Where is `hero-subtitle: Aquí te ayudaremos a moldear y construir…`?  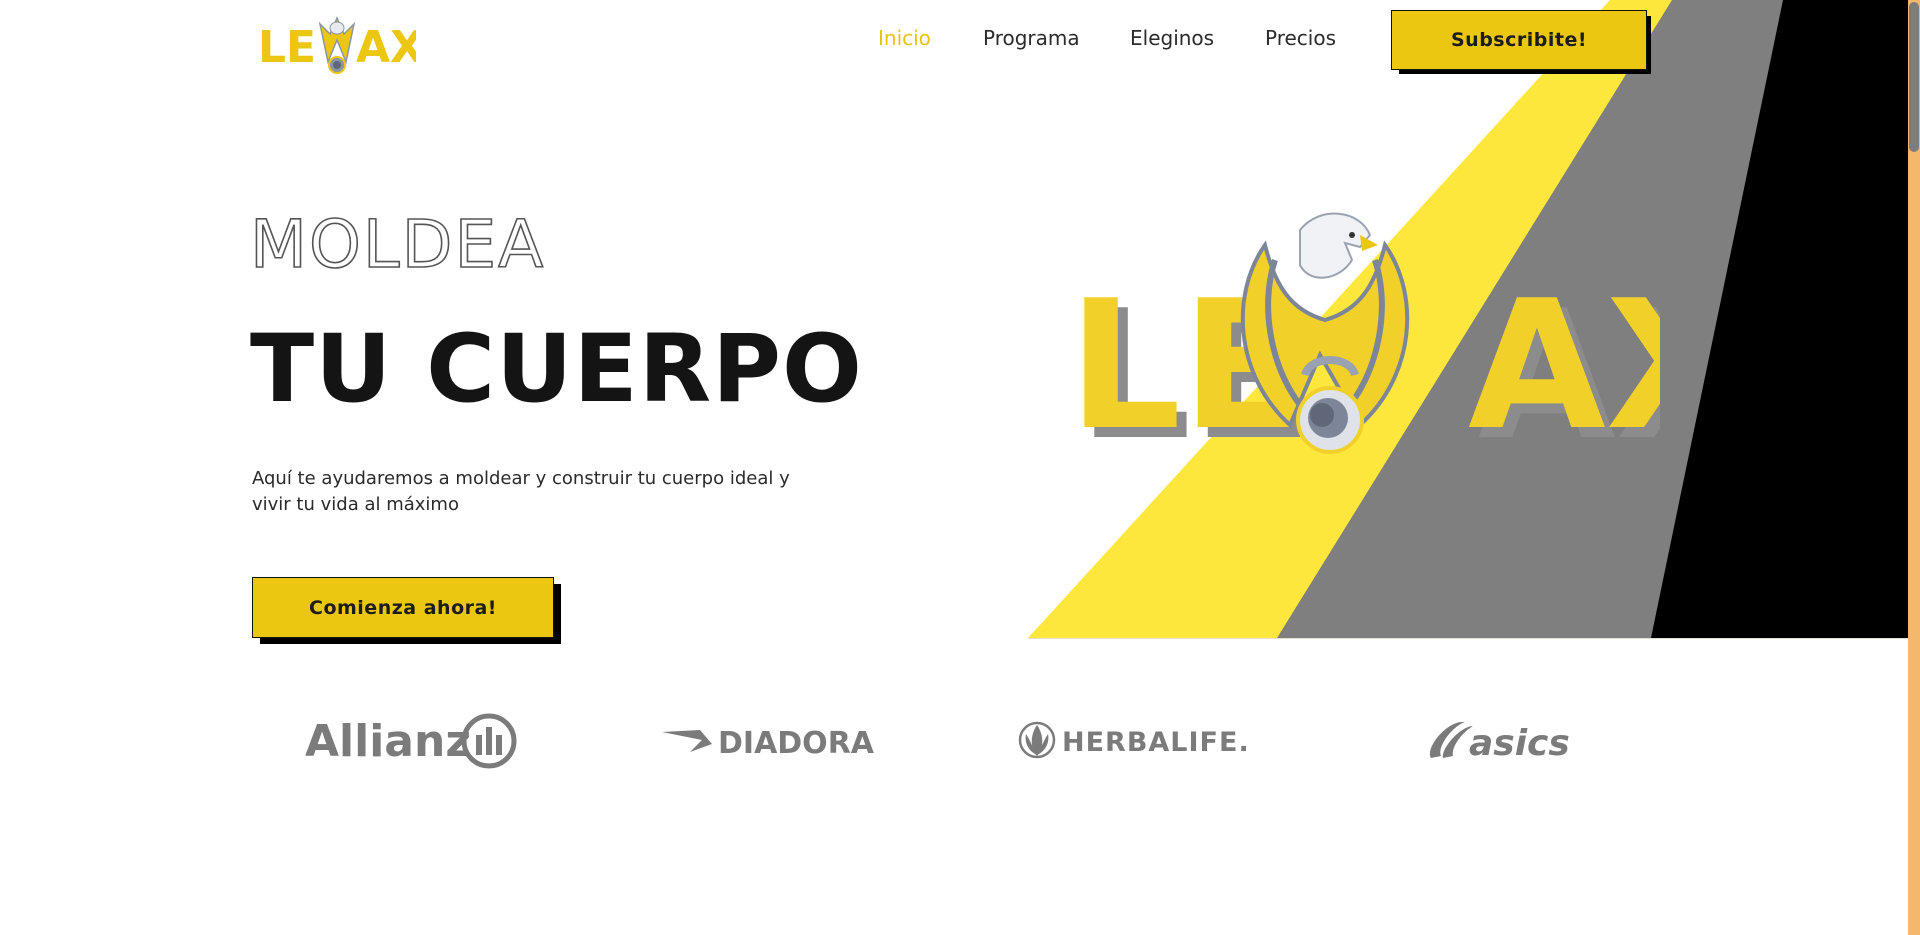
hero-subtitle: Aquí te ayudaremos a moldear y construir… is located at coordinates (521, 491).